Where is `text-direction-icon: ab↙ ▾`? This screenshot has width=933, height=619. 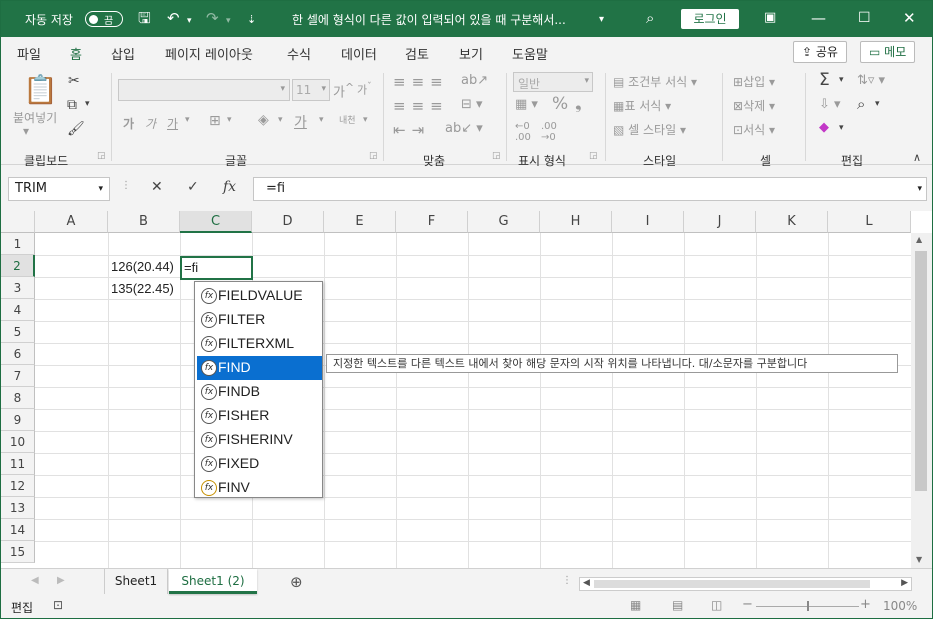
text-direction-icon: ab↙ ▾ is located at coordinates (464, 128).